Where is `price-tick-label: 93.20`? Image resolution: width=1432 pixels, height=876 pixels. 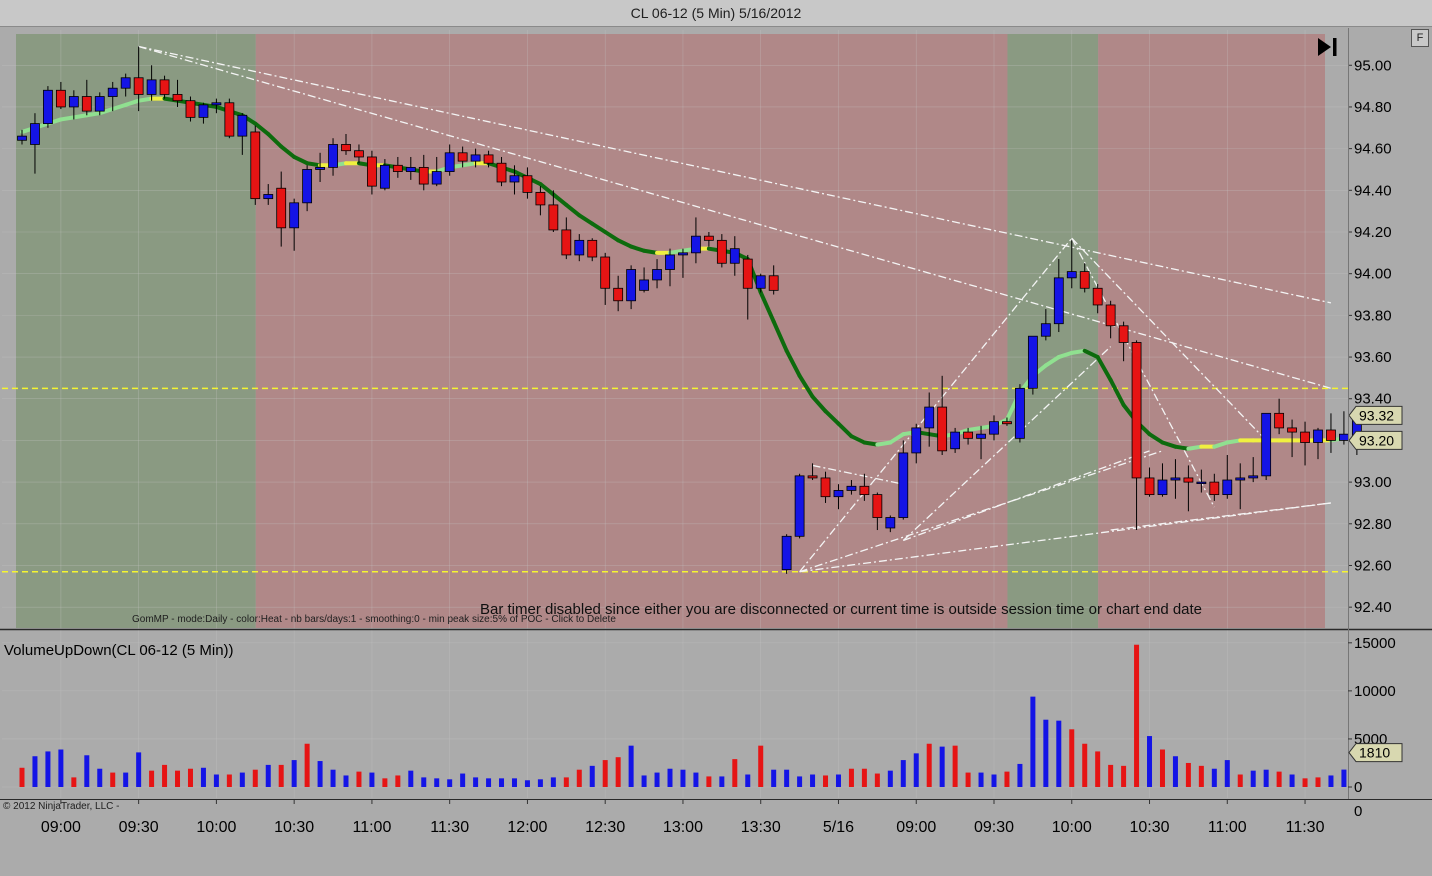
price-tick-label: 93.20 is located at coordinates (1373, 440).